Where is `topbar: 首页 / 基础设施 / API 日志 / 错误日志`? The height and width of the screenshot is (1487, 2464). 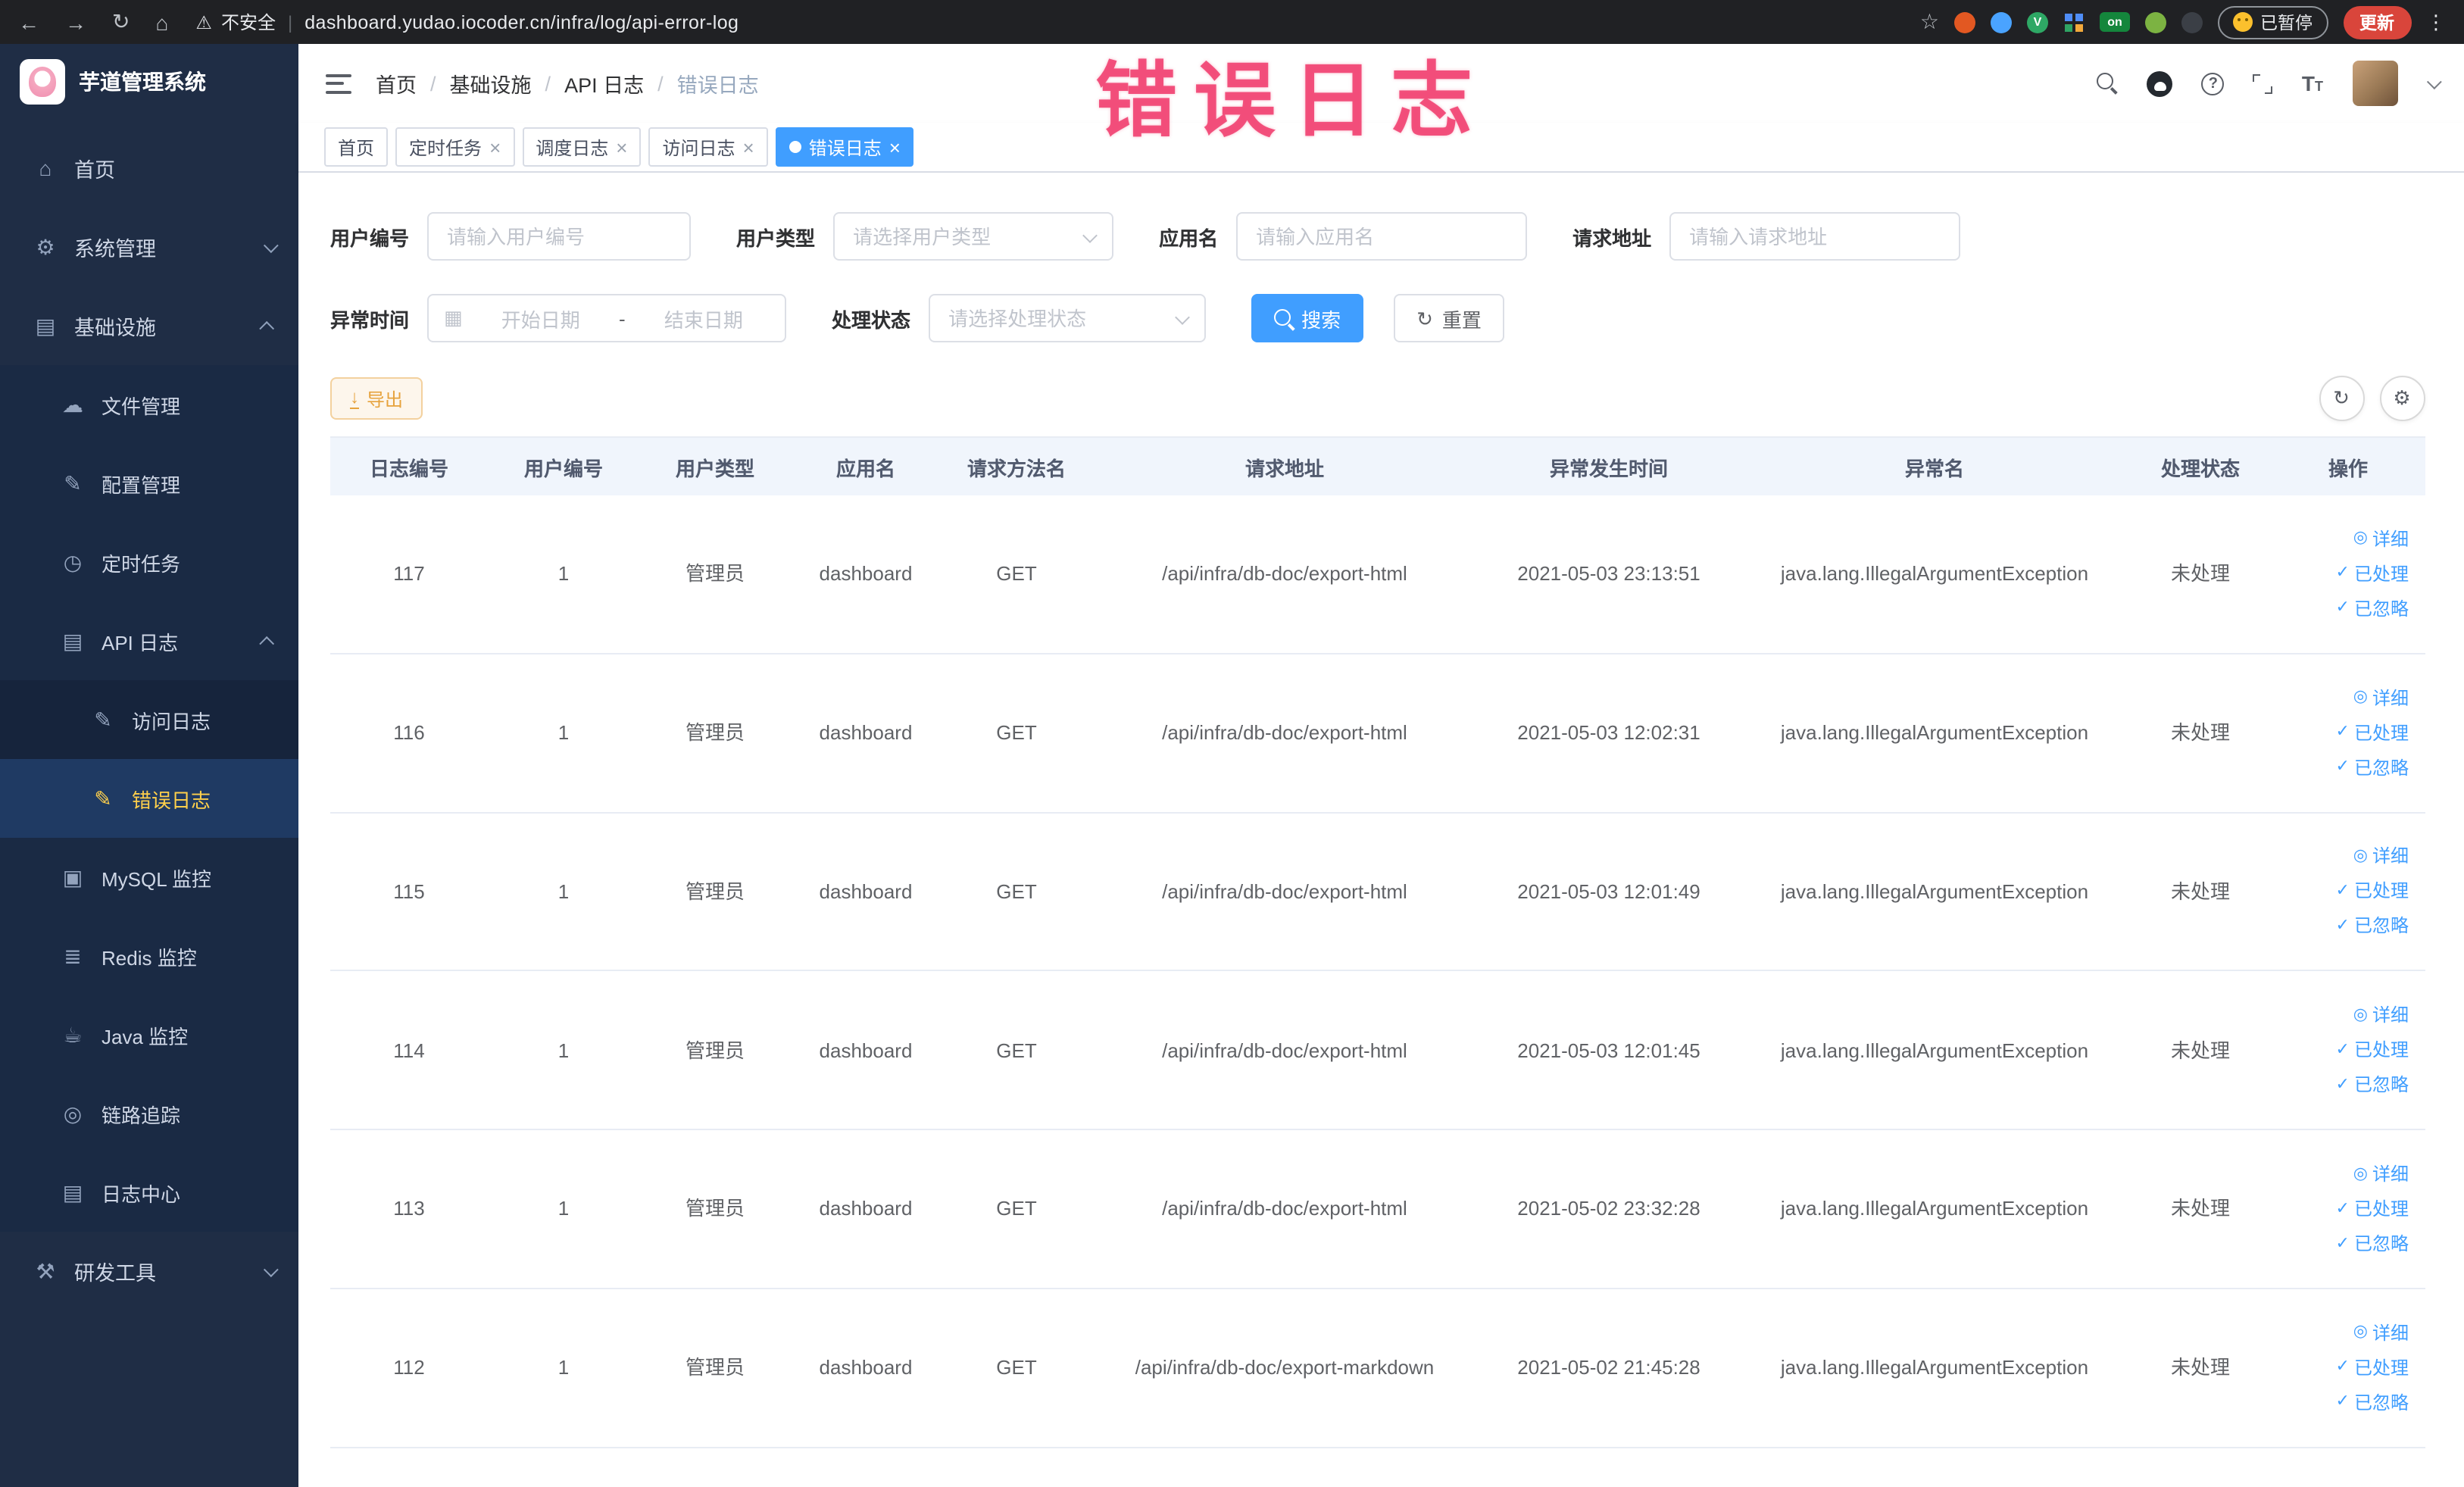 topbar: 首页 / 基础设施 / API 日志 / 错误日志 is located at coordinates (1381, 83).